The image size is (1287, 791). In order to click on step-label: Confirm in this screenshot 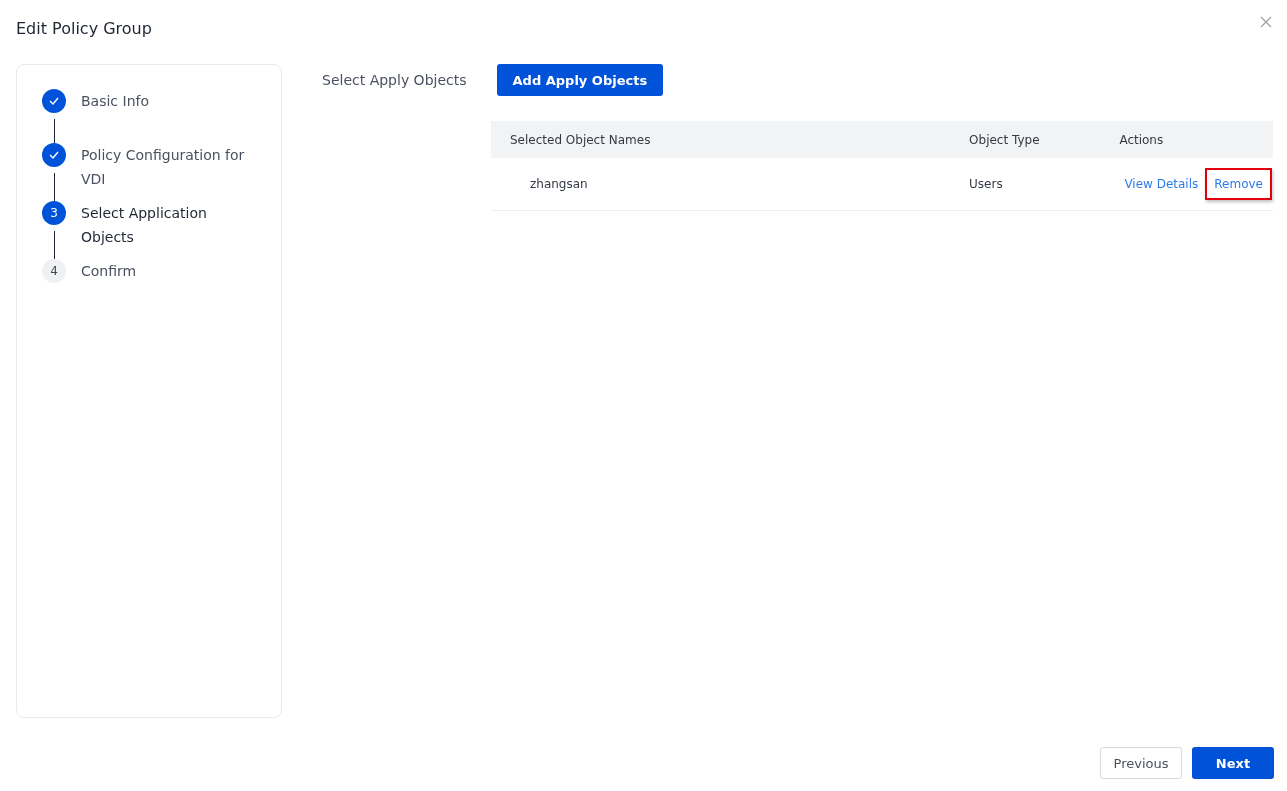, I will do `click(109, 271)`.